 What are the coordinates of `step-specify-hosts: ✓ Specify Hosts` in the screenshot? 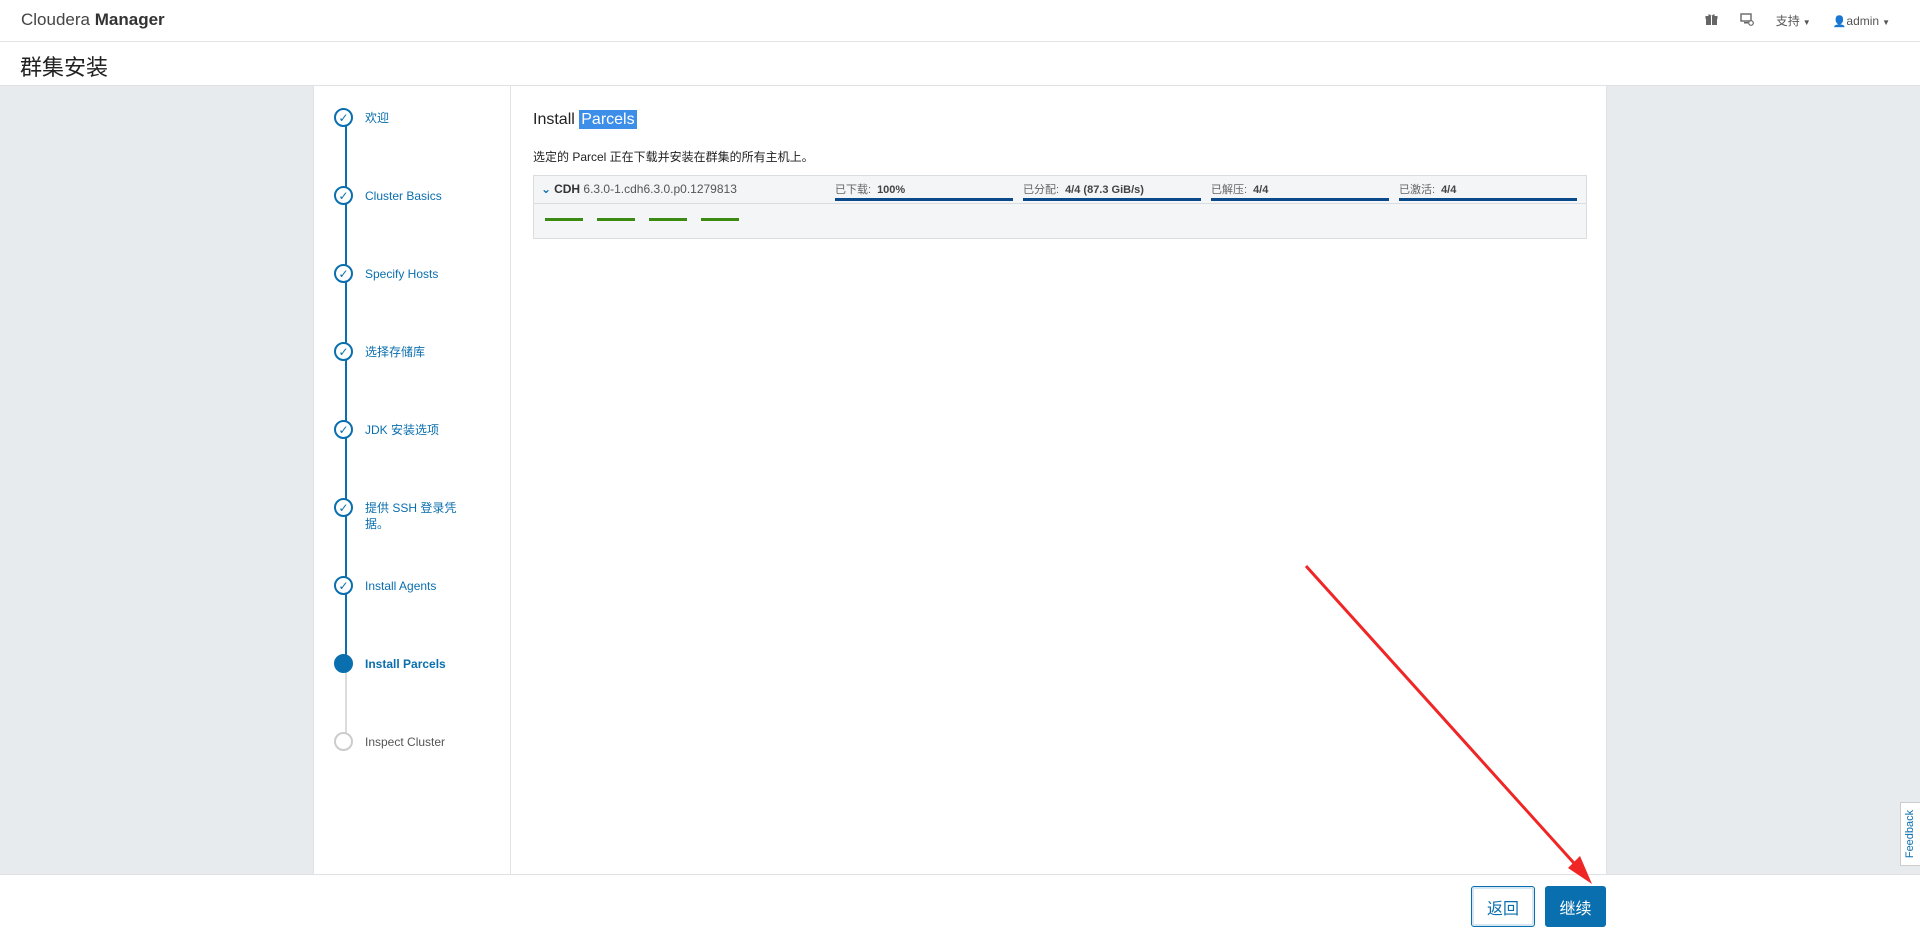 It's located at (419, 273).